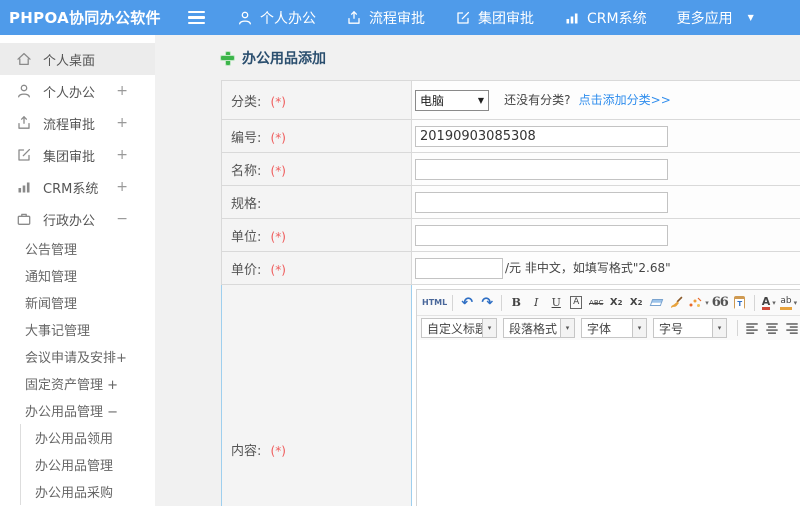  What do you see at coordinates (459, 268) in the screenshot?
I see `price-input` at bounding box center [459, 268].